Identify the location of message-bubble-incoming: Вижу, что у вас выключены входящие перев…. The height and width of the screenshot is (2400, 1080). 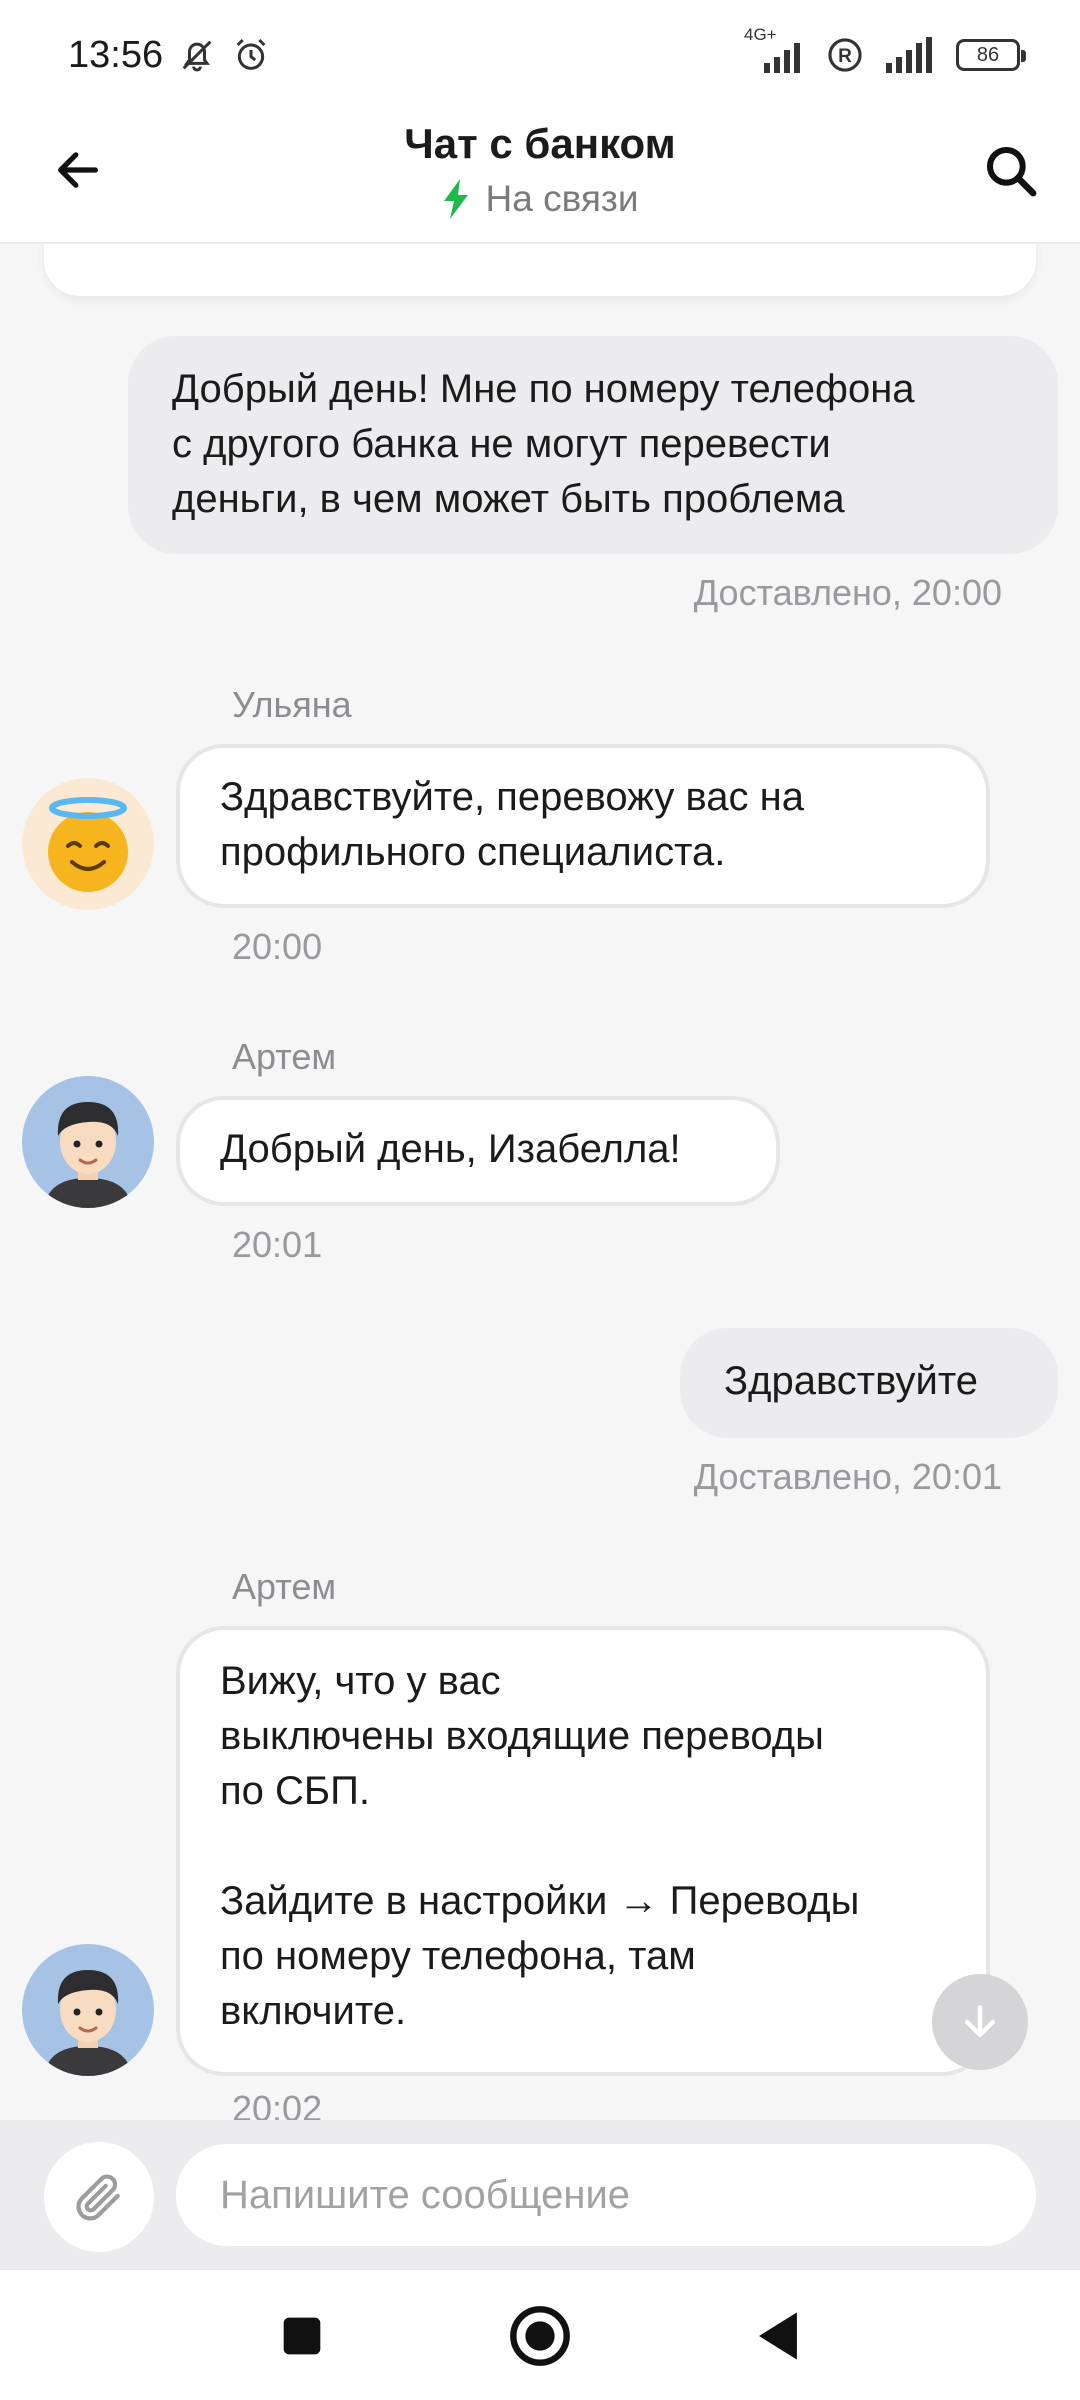
(583, 1851).